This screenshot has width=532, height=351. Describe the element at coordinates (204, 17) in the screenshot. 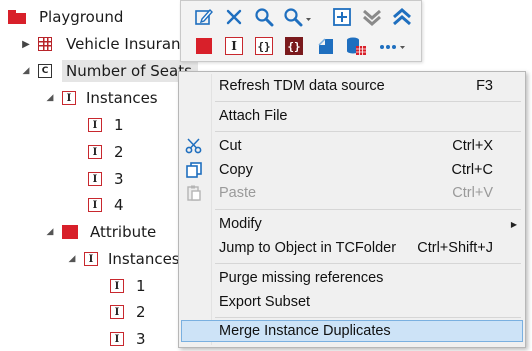

I see `edit-icon` at that location.